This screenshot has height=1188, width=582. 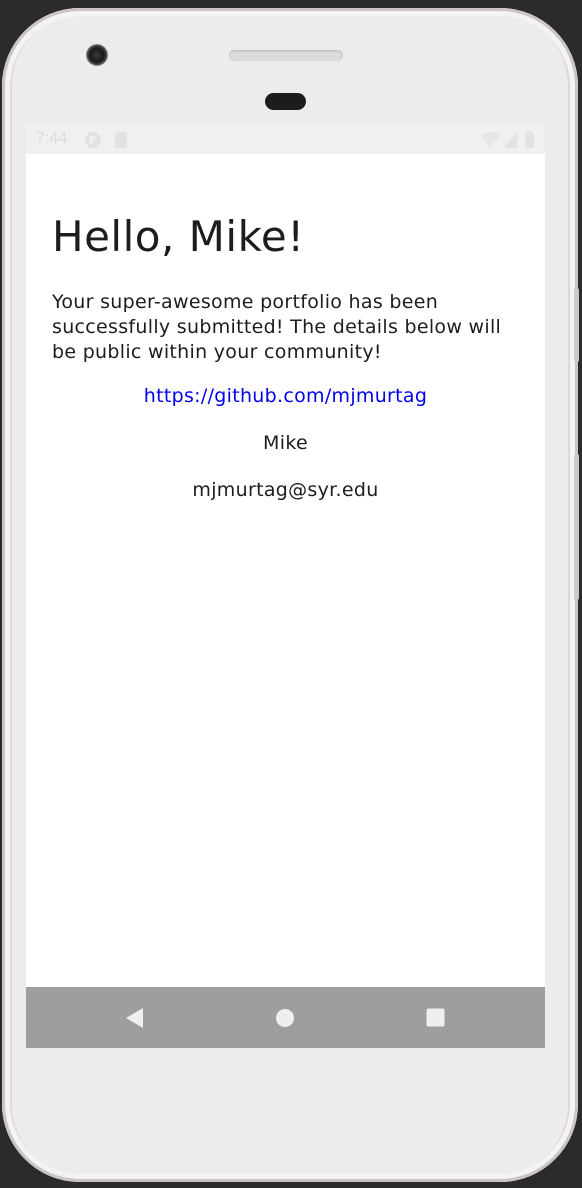 What do you see at coordinates (510, 142) in the screenshot?
I see `cell-signal-icon` at bounding box center [510, 142].